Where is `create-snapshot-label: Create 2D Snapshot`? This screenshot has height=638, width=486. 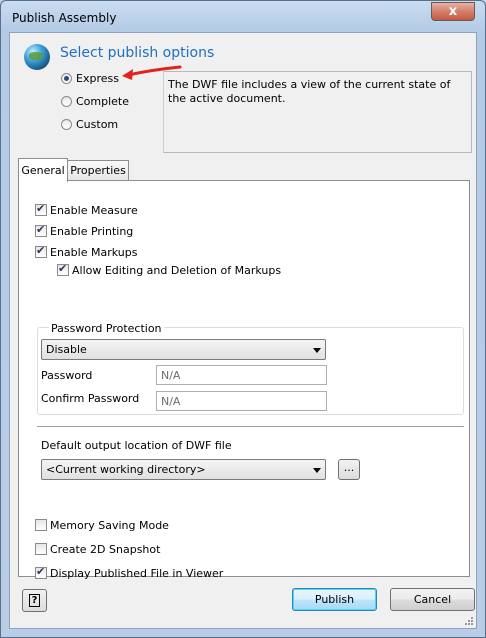 create-snapshot-label: Create 2D Snapshot is located at coordinates (105, 549).